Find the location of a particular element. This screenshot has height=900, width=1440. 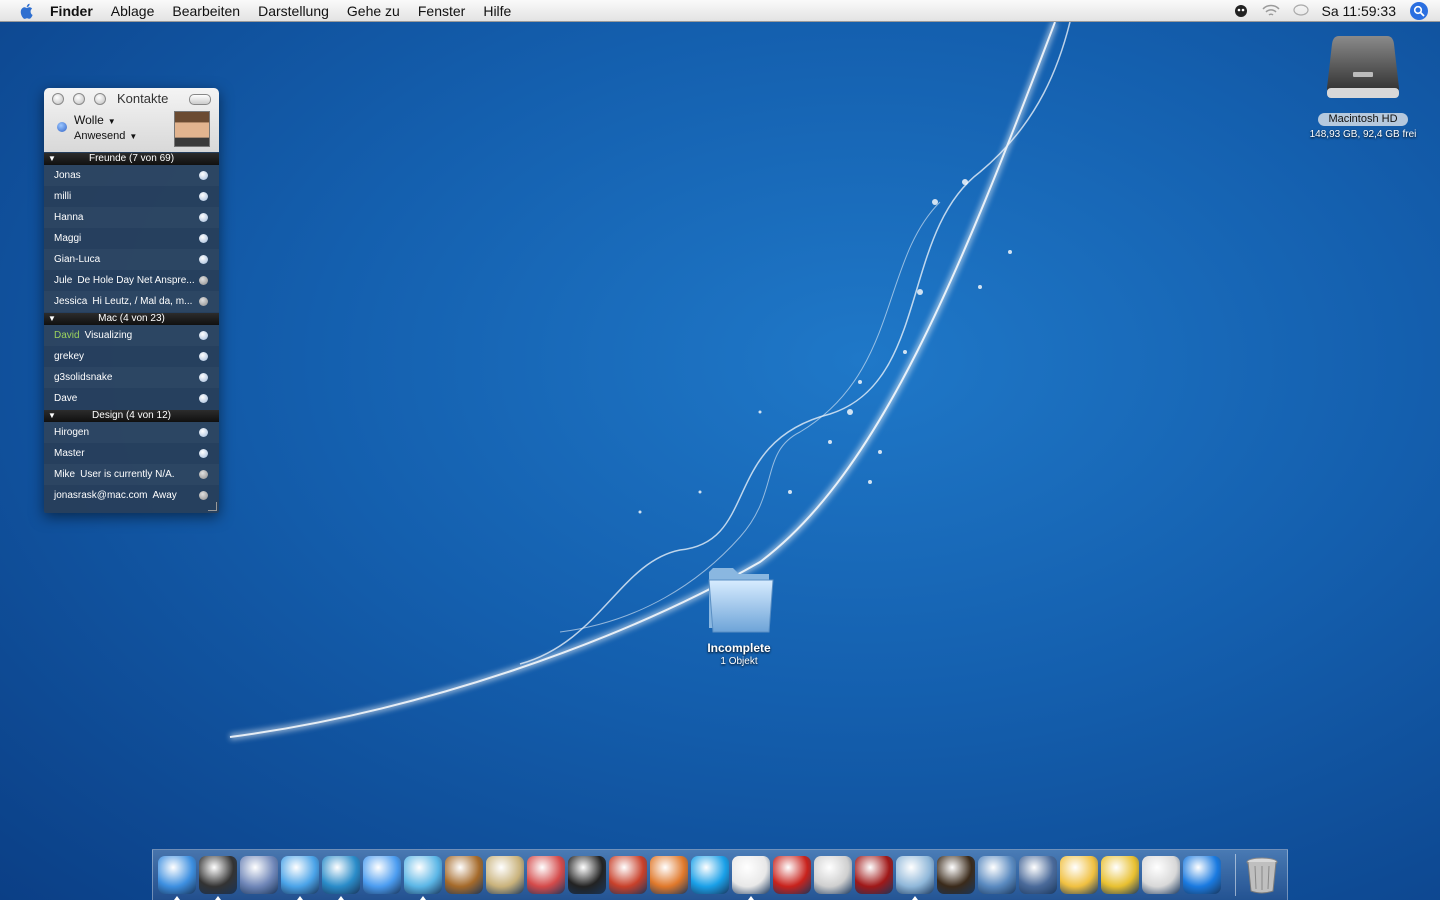

contact-row: Hanna is located at coordinates (131, 217).